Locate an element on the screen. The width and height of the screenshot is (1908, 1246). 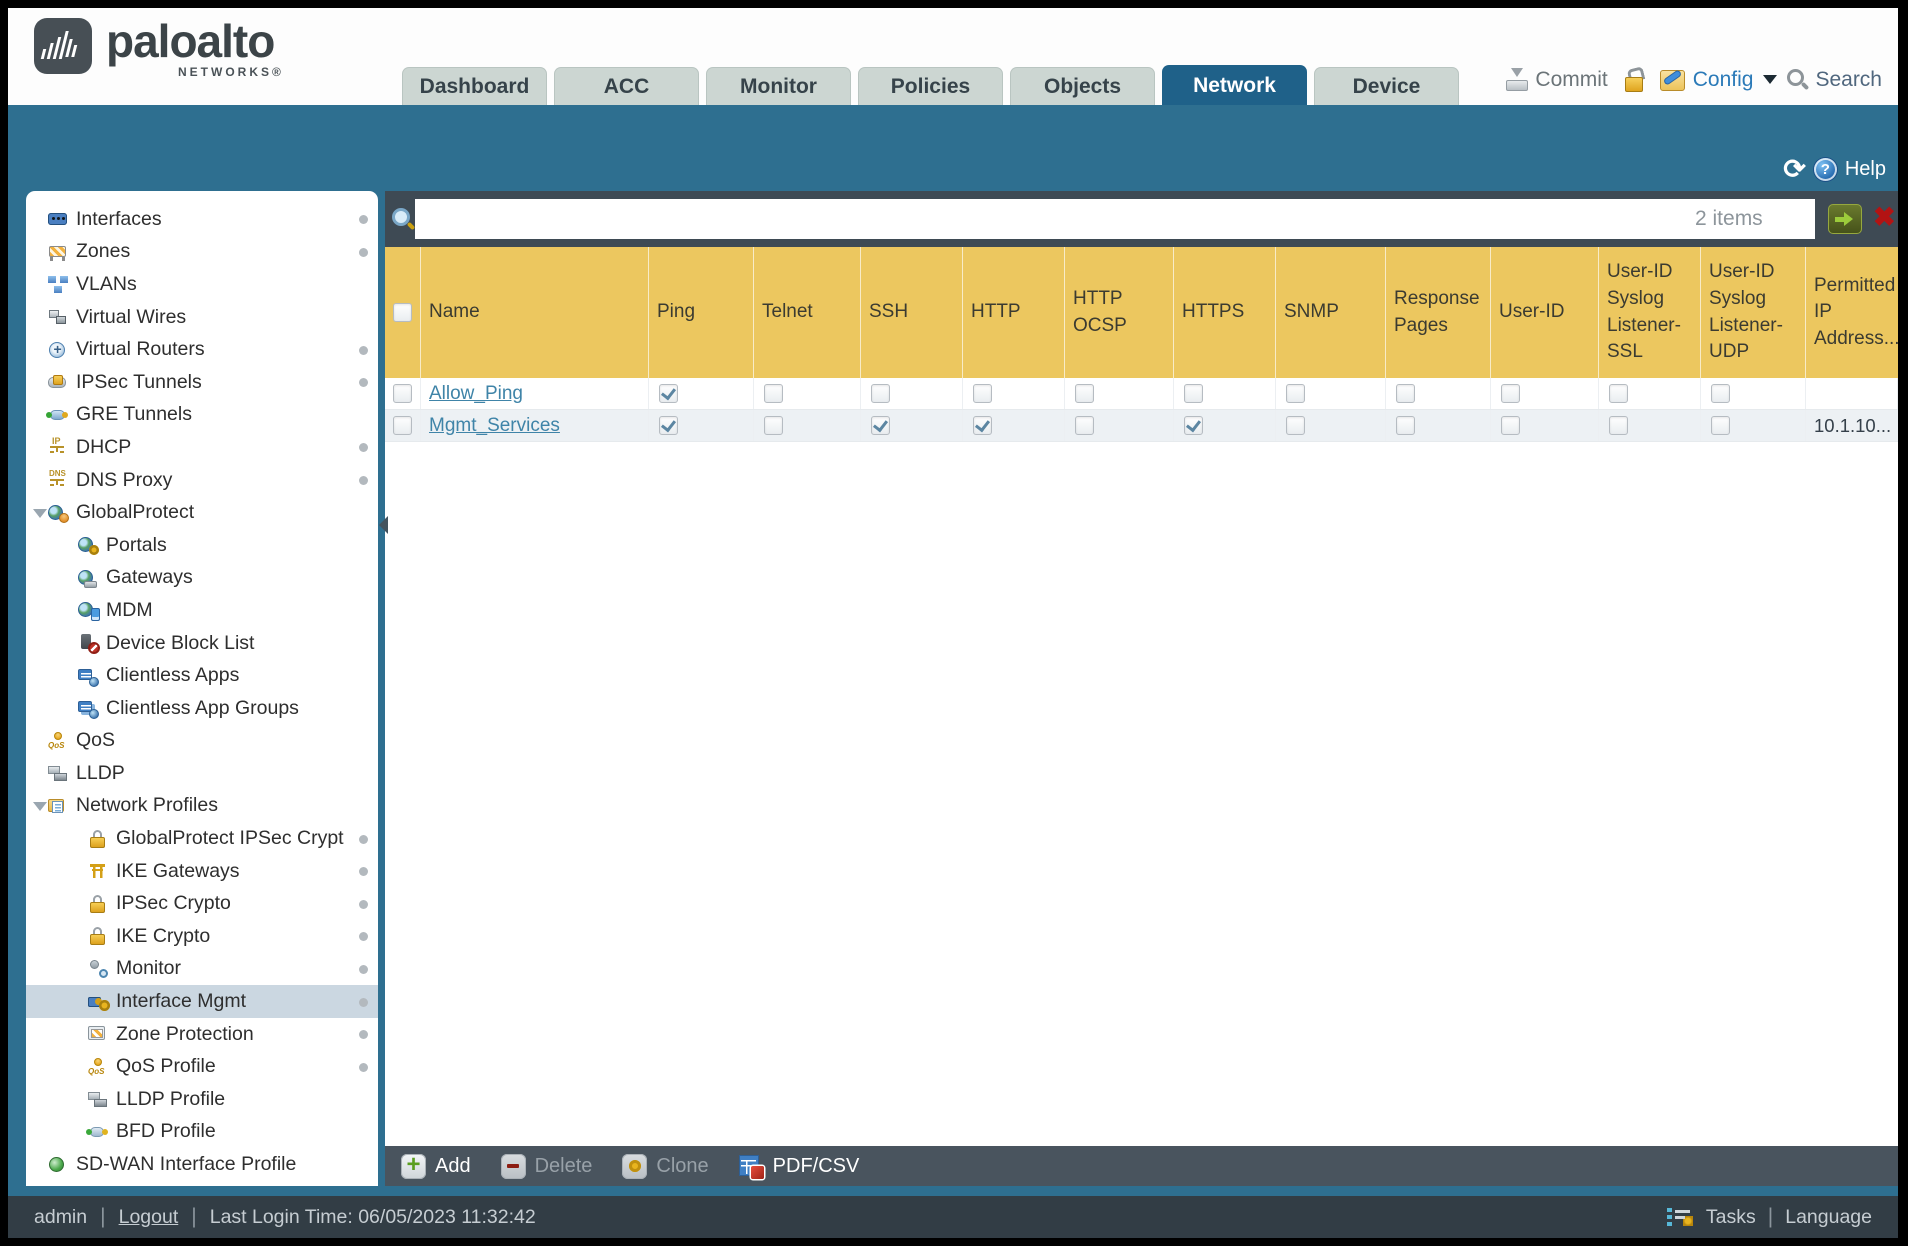
column-header-name: Name is located at coordinates (535, 312).